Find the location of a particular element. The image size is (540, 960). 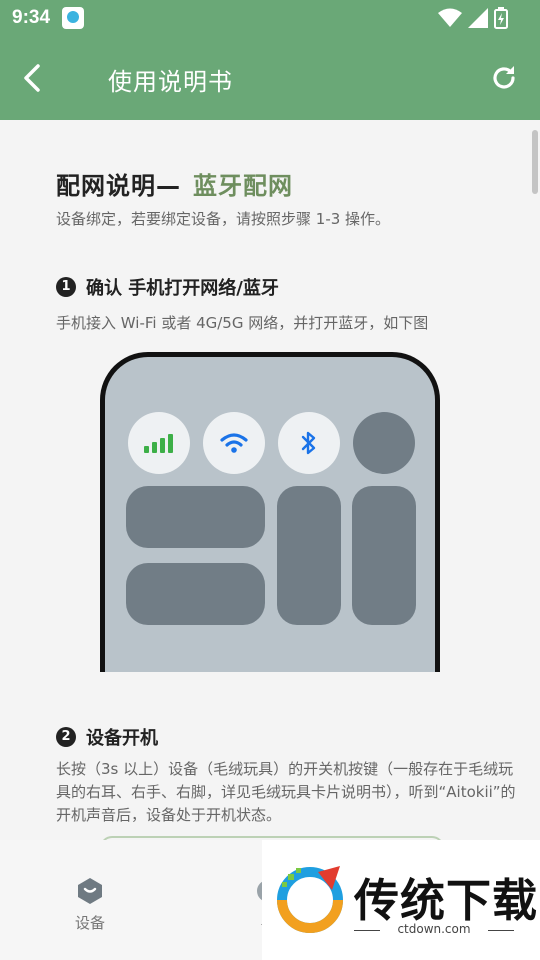

watermark-url: ctdown.com is located at coordinates (434, 929).